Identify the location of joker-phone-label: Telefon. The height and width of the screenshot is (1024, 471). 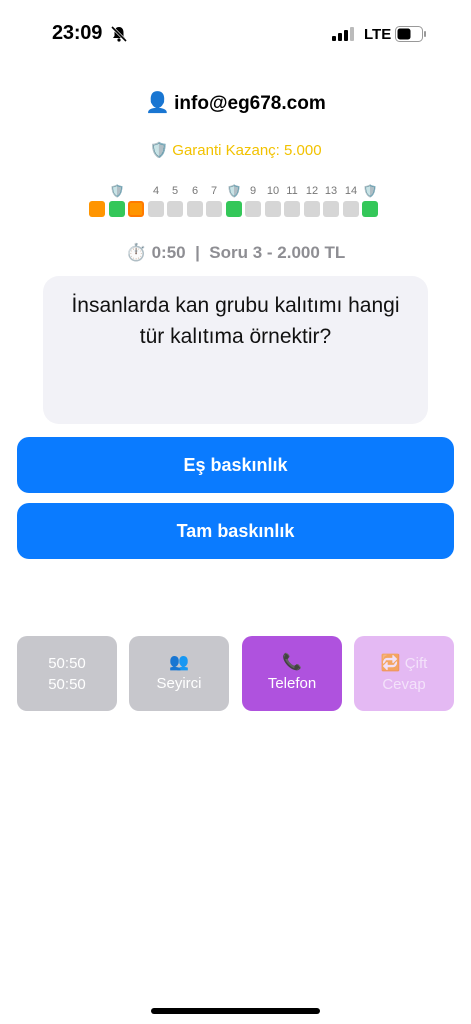
(292, 683).